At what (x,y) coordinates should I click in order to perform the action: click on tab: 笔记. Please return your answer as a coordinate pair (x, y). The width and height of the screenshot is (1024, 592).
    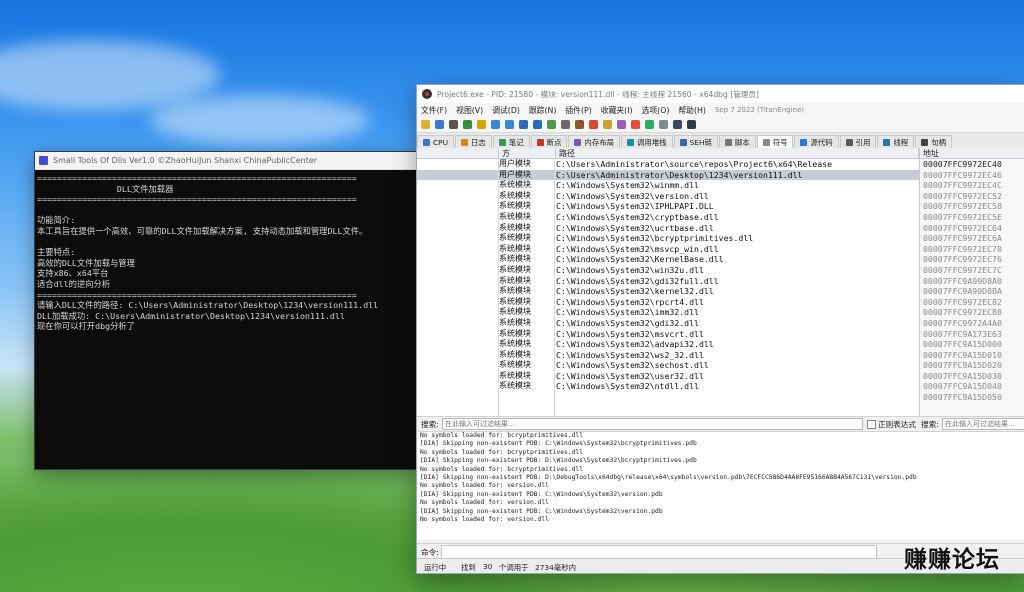
    Looking at the image, I should click on (511, 141).